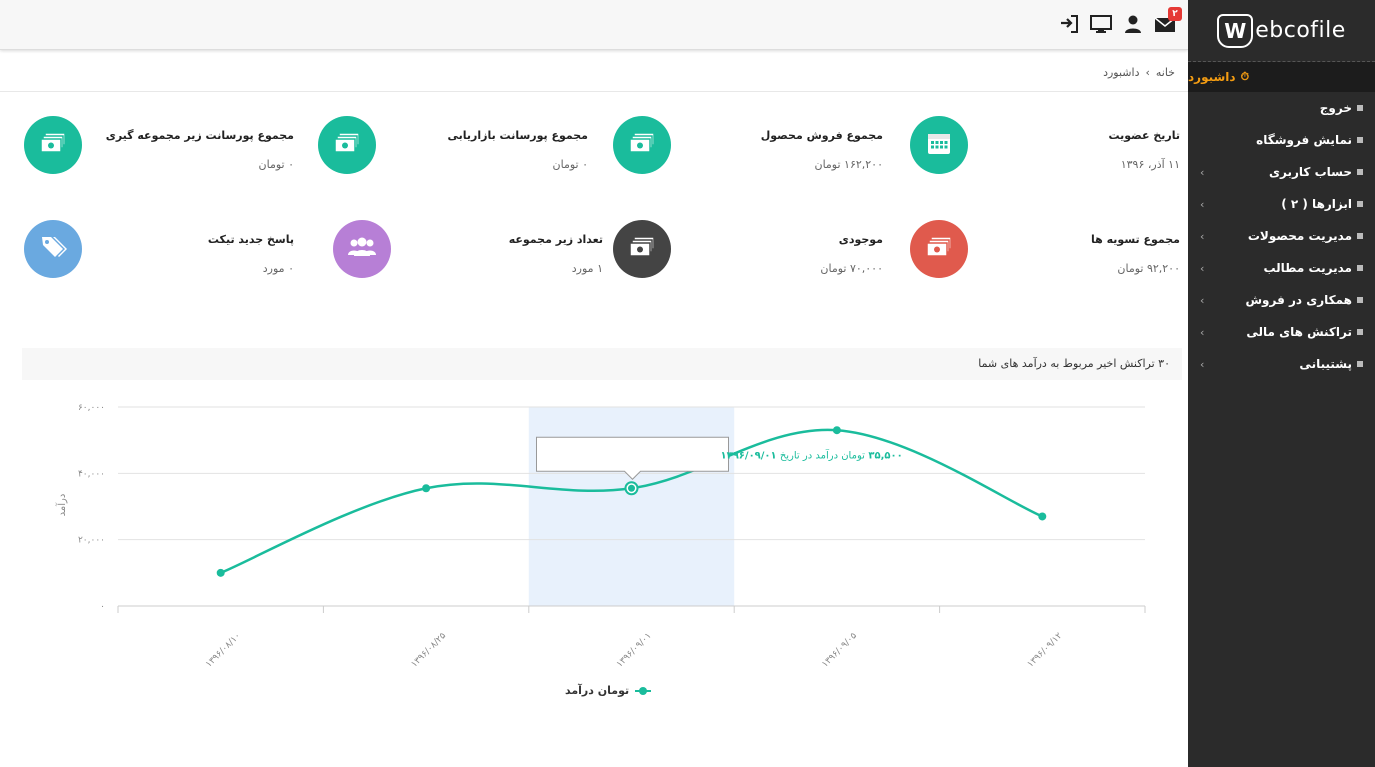 Image resolution: width=1375 pixels, height=767 pixels. I want to click on clock-icon: ⏱, so click(1245, 76).